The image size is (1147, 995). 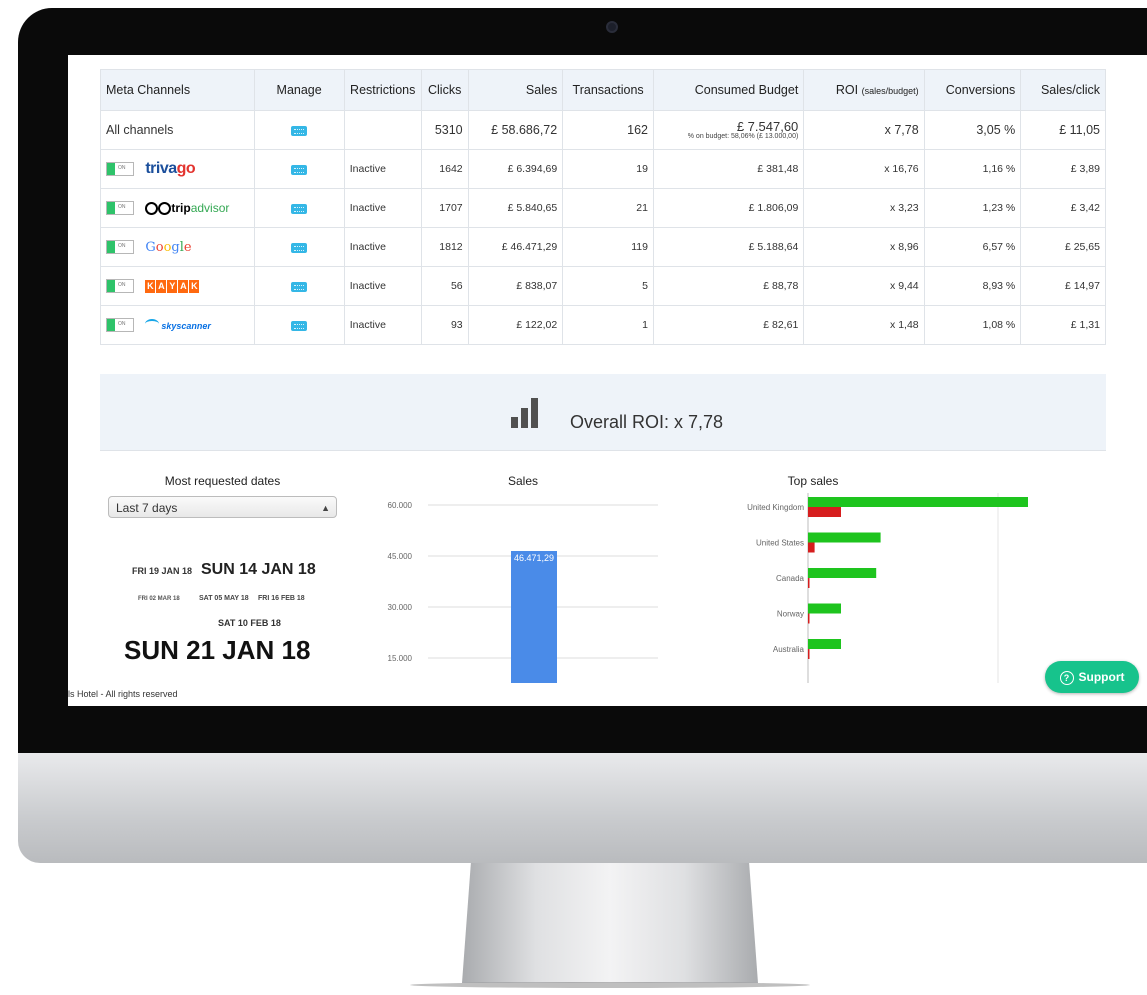 What do you see at coordinates (864, 247) in the screenshot?
I see `cell-roi: x 8,96` at bounding box center [864, 247].